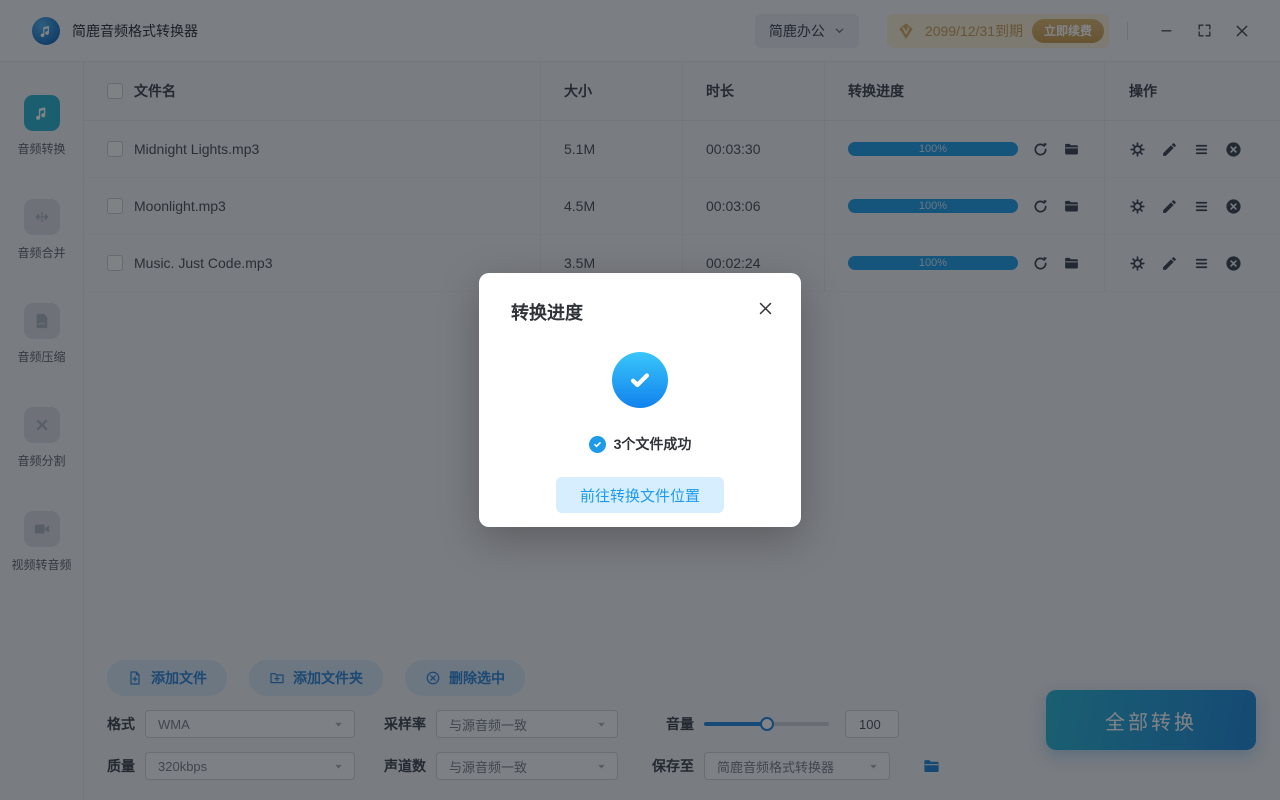 This screenshot has height=800, width=1280. I want to click on success-check-icon, so click(640, 380).